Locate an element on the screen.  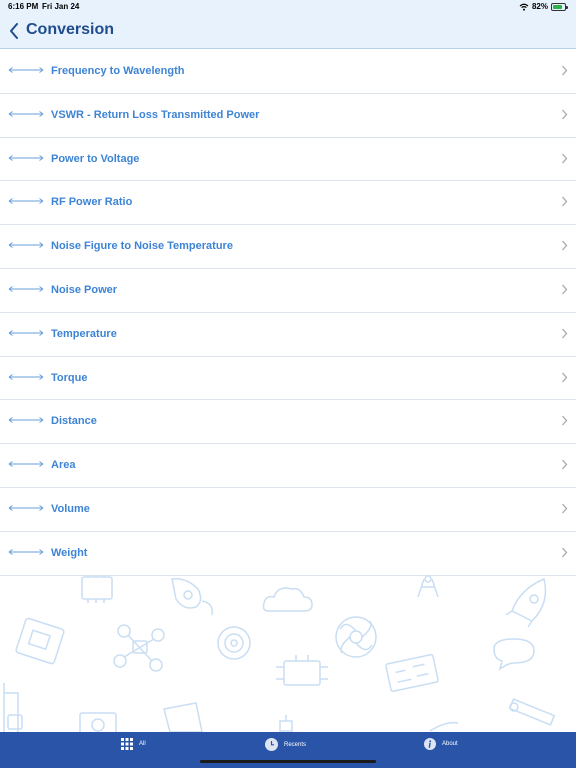
status-bar: 6:16 PM Fri Jan 24 82% is located at coordinates (288, 7).